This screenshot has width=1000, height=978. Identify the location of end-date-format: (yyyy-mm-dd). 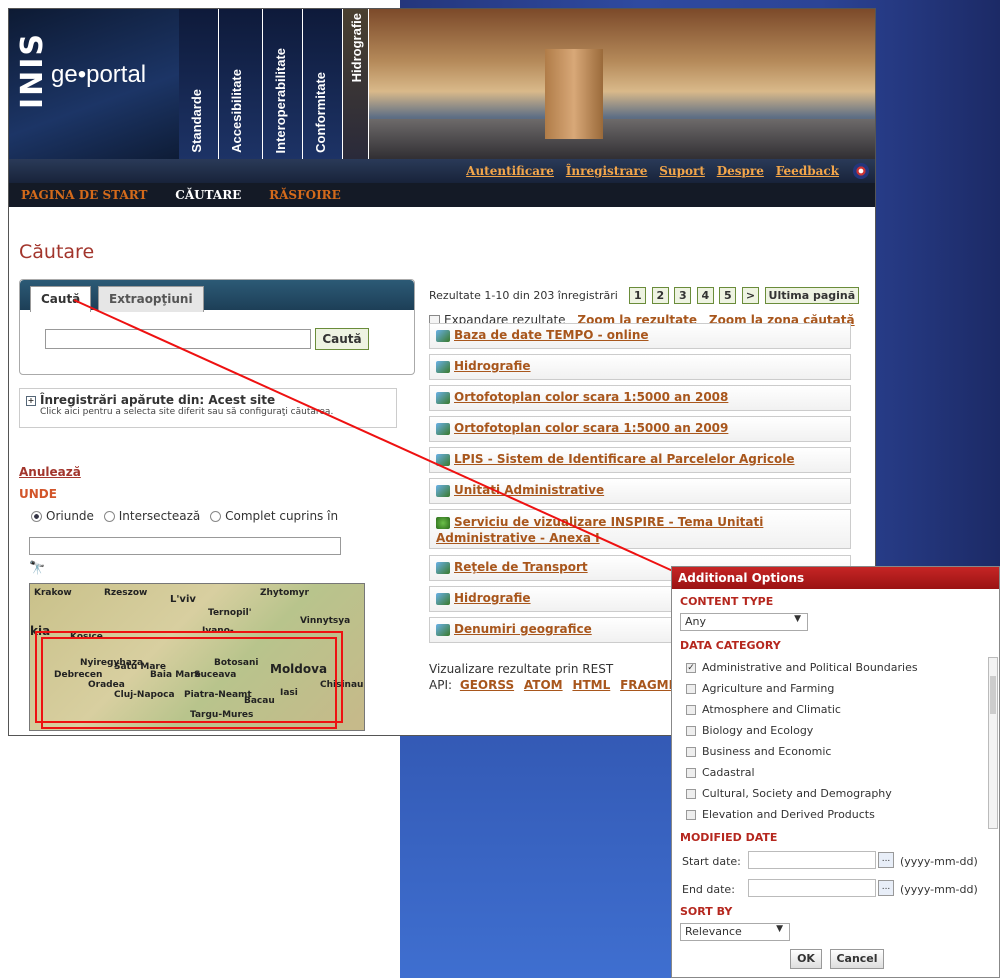
(939, 889).